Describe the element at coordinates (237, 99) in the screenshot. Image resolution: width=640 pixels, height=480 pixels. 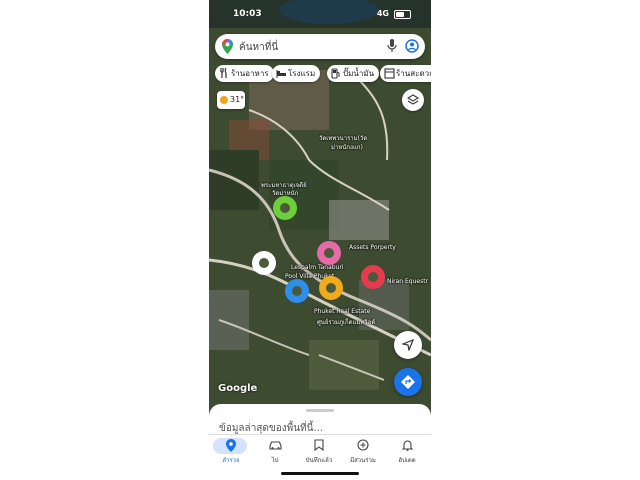
I see `temperature: 31°` at that location.